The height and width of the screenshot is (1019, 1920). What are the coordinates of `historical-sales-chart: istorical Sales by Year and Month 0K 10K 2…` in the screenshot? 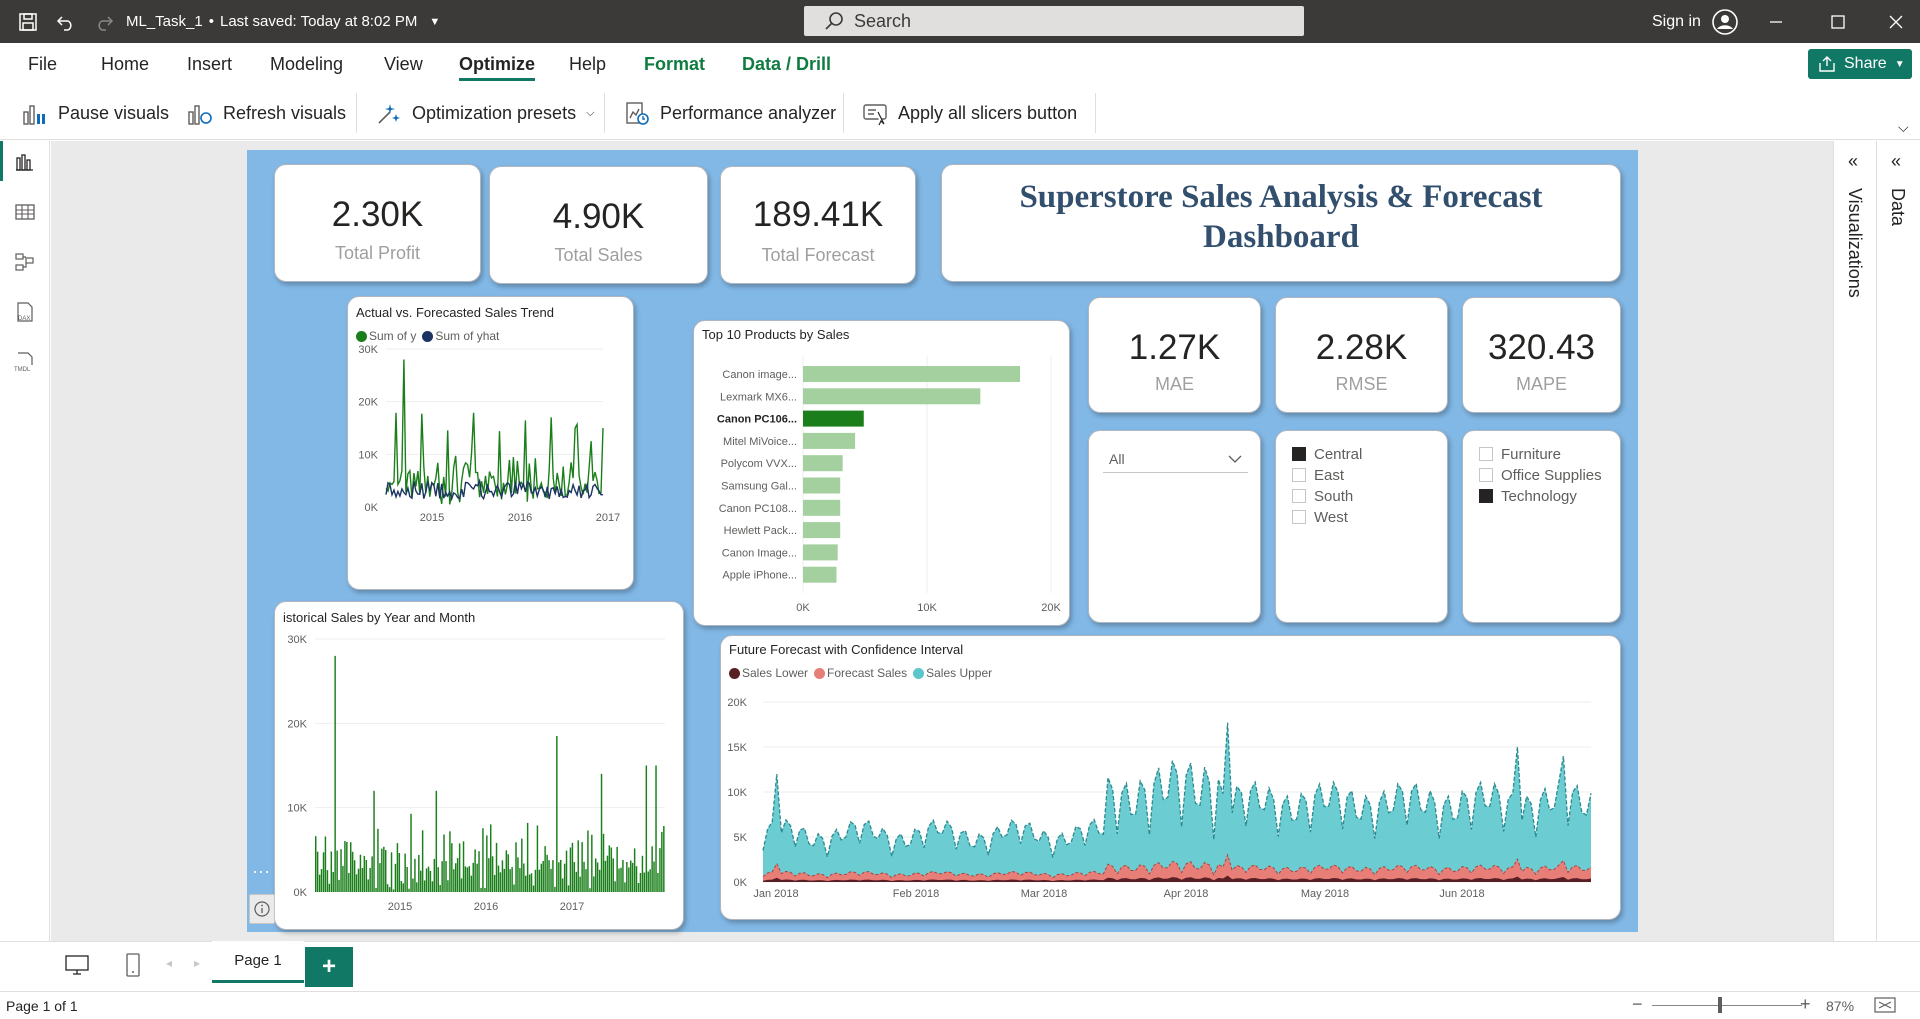 It's located at (479, 765).